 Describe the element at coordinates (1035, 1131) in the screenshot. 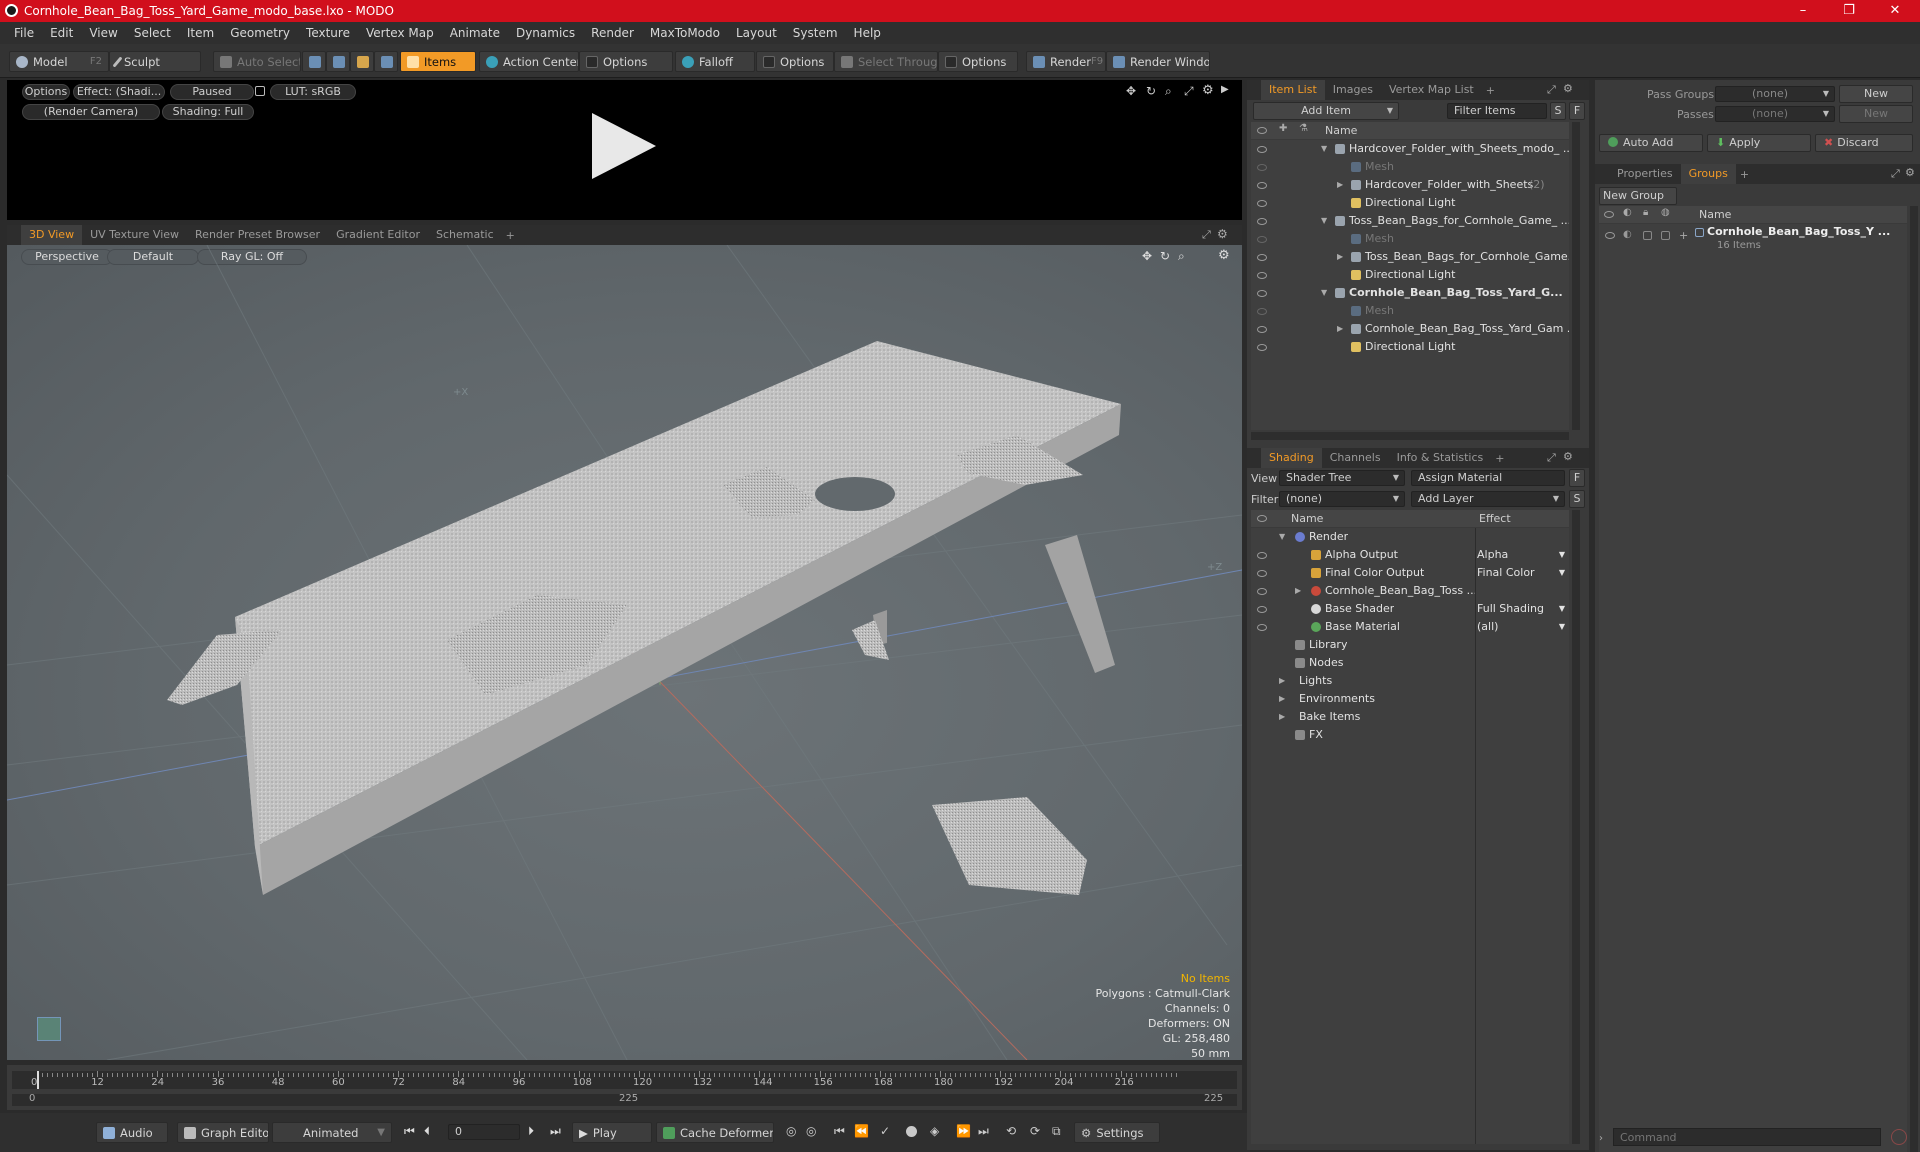

I see `loop2-icon: ⟳` at that location.